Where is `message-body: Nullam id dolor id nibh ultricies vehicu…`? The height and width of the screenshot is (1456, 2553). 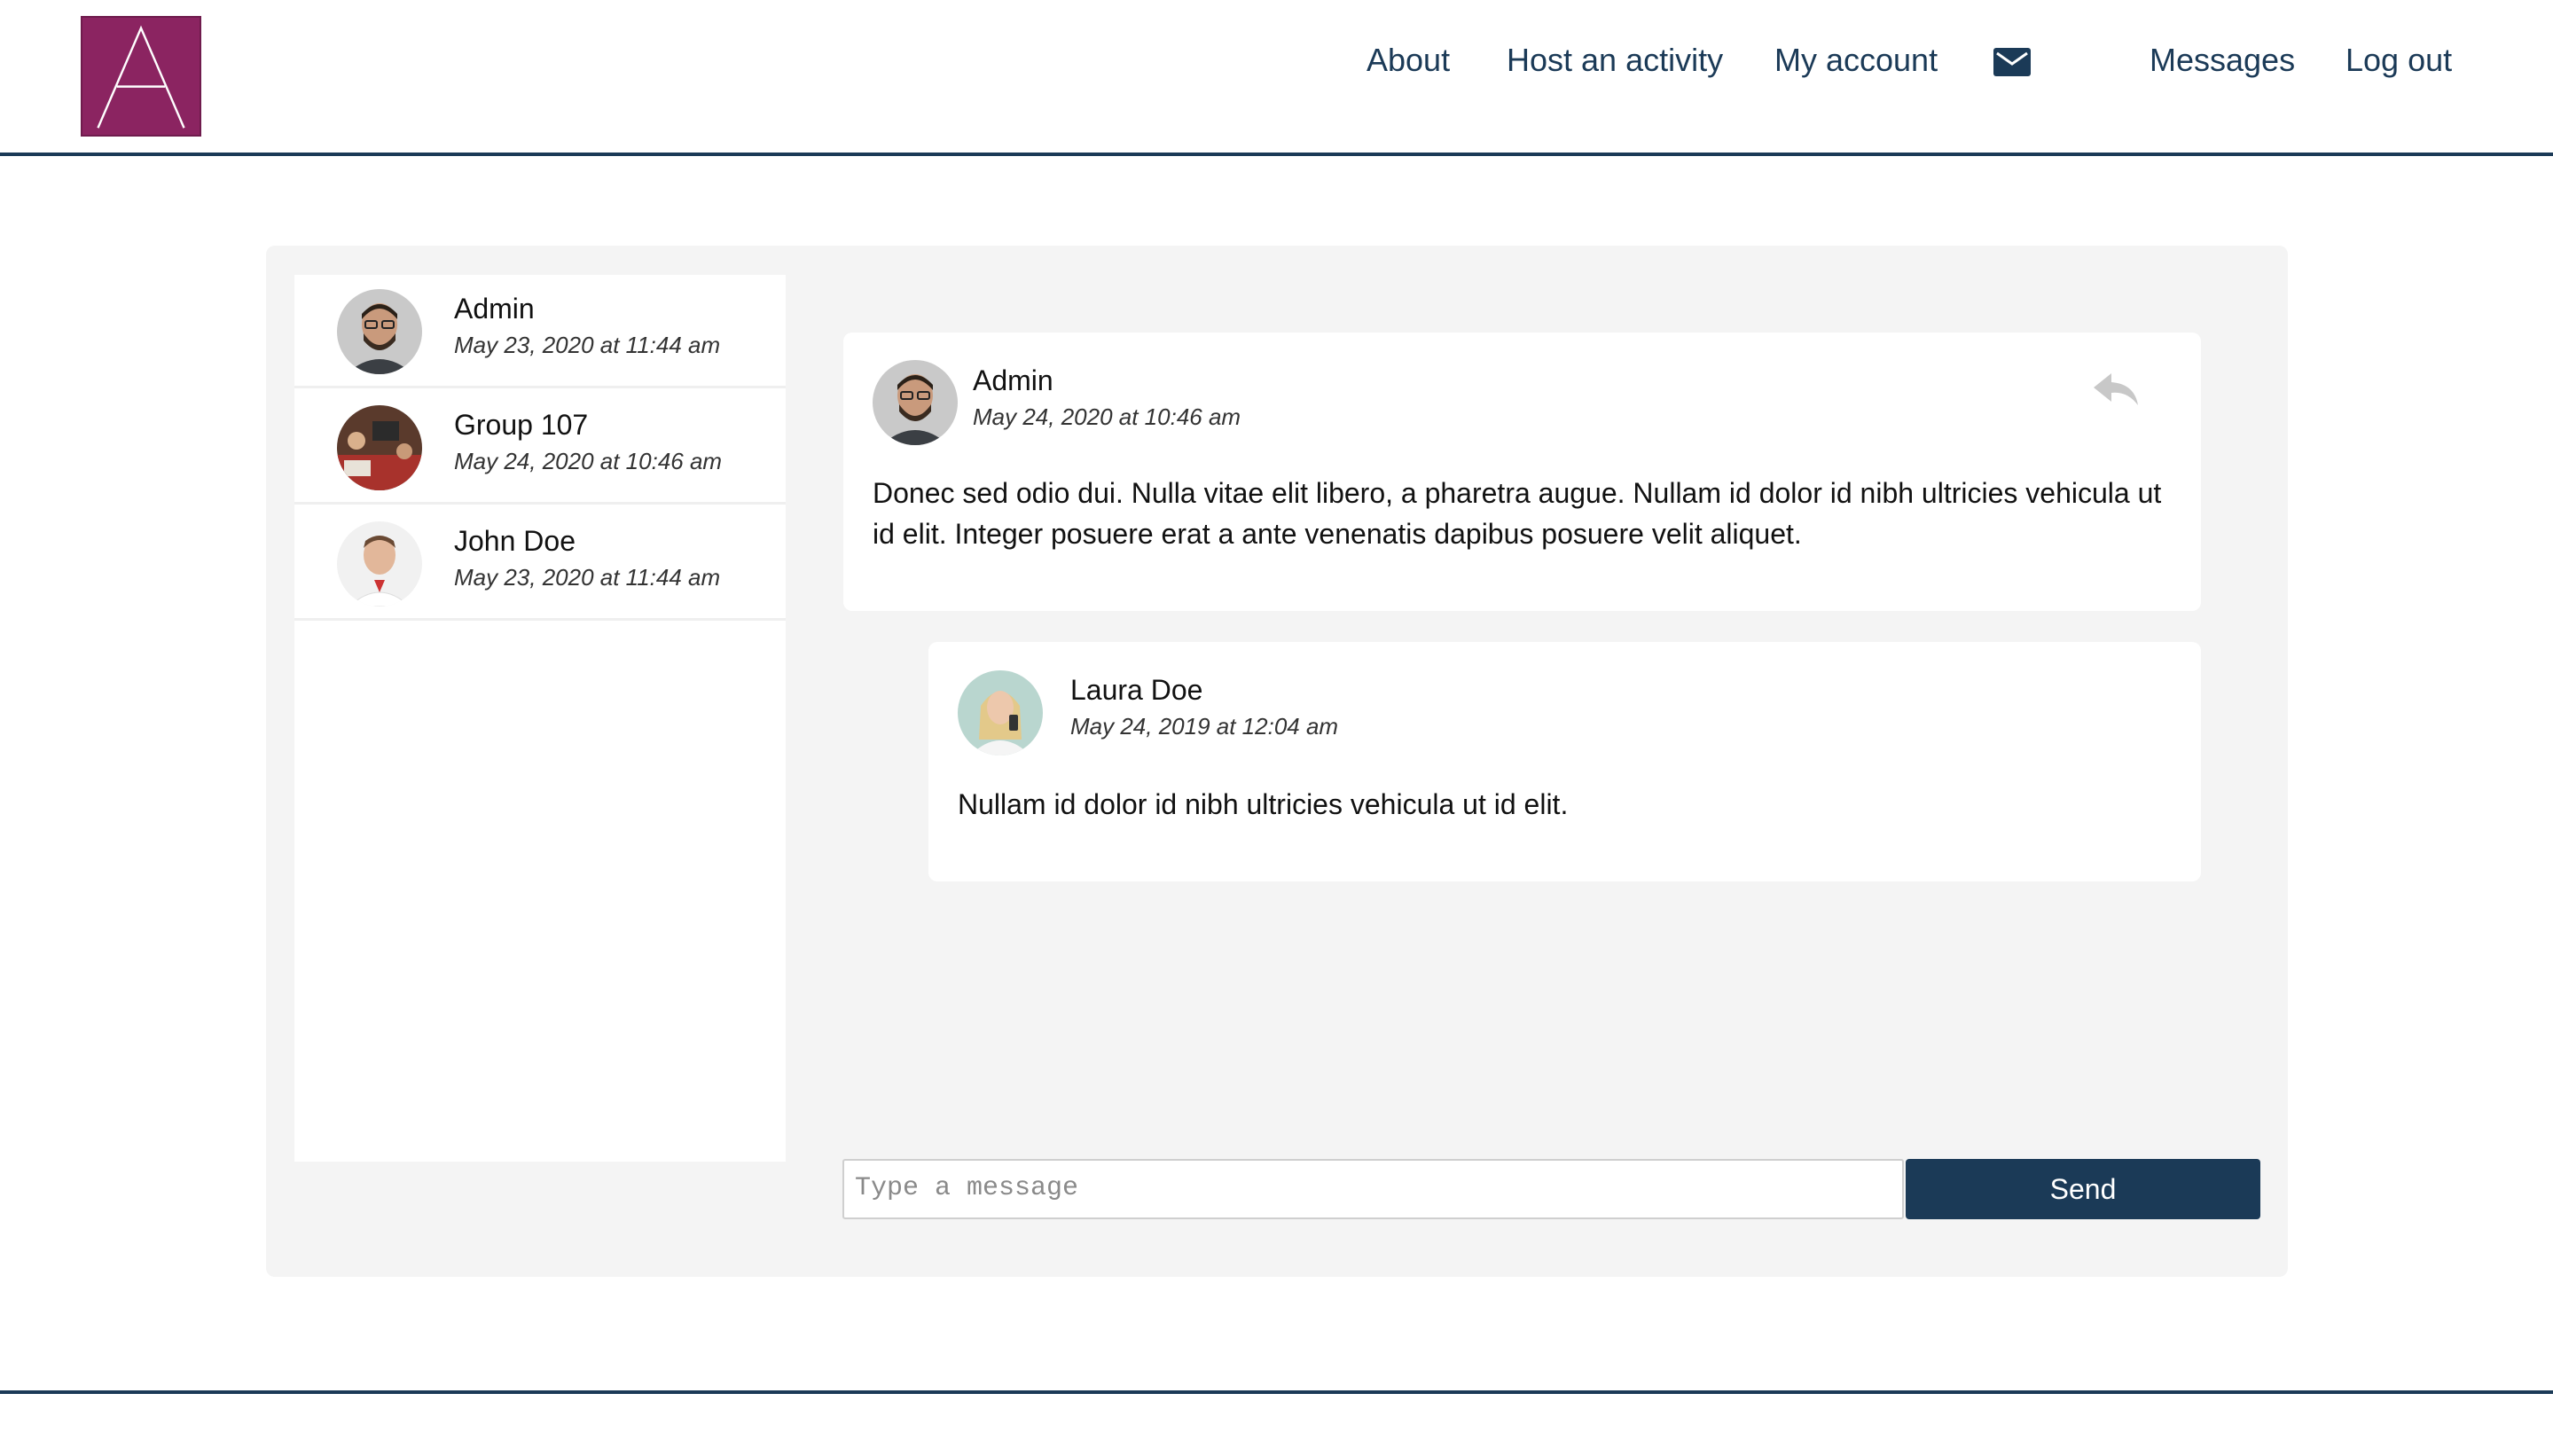
message-body: Nullam id dolor id nibh ultricies vehicu… is located at coordinates (1263, 804).